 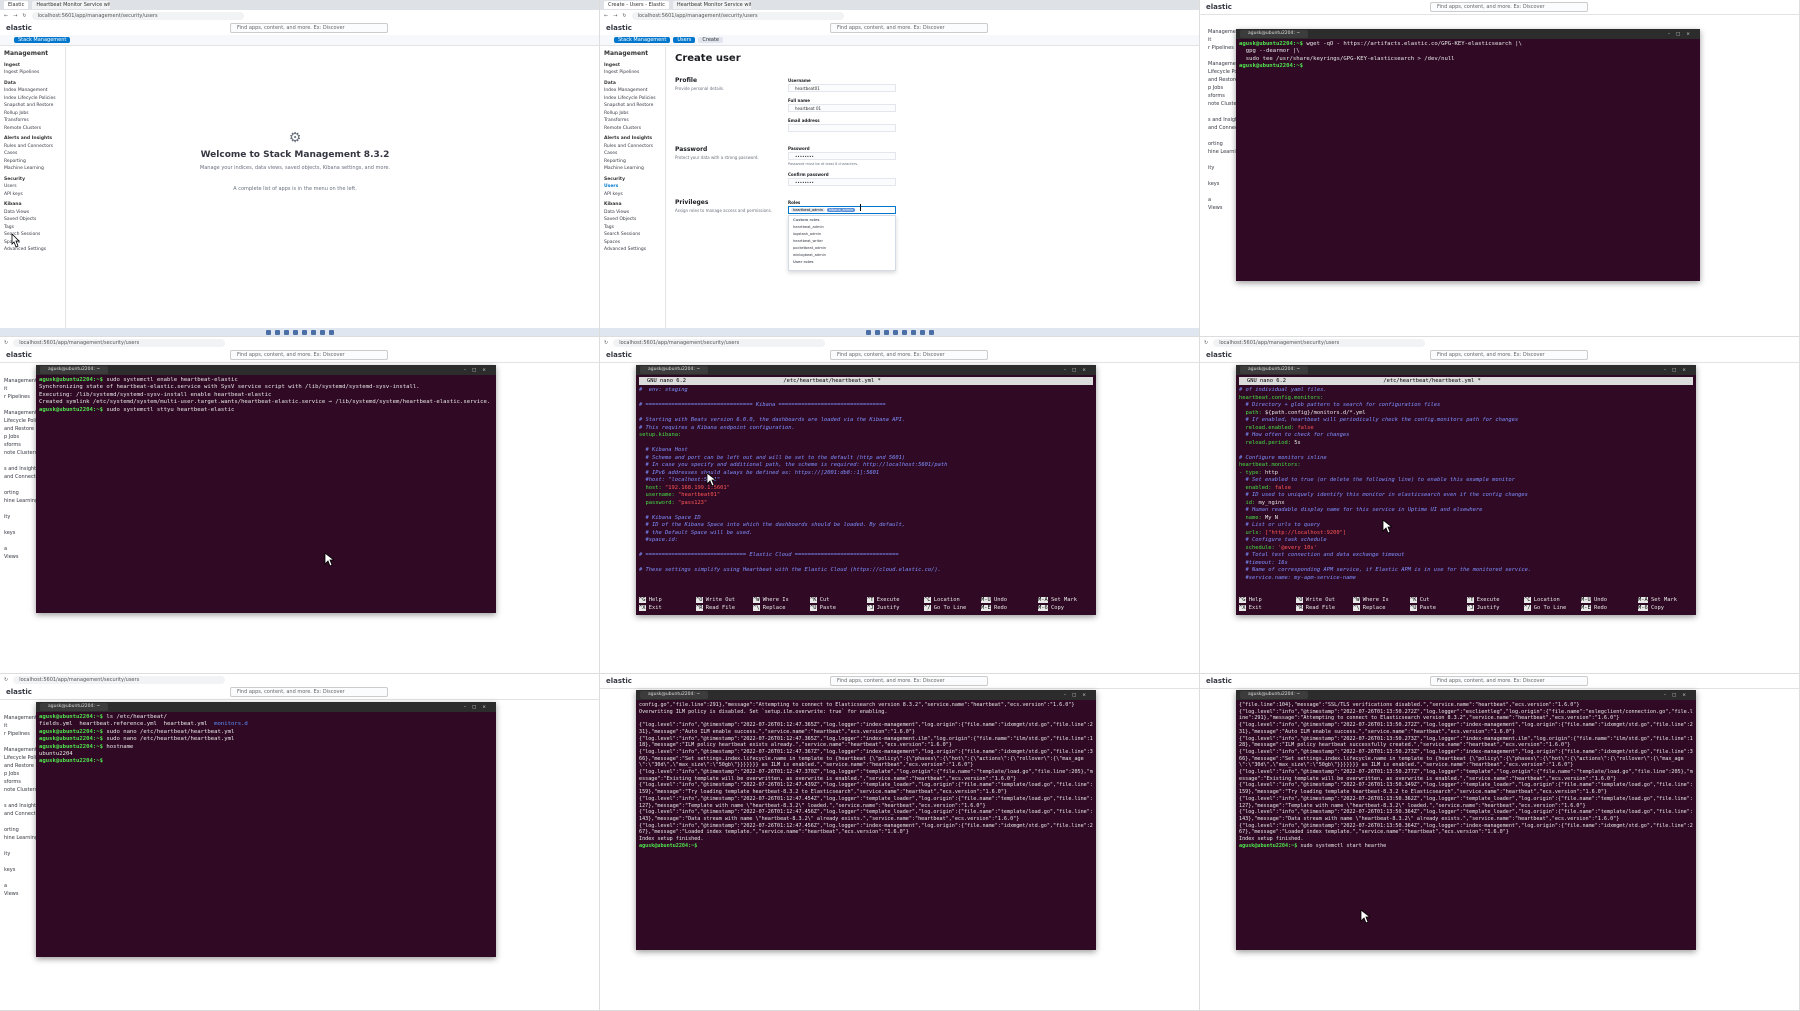 I want to click on role-badge: kibana_admin, so click(x=841, y=210).